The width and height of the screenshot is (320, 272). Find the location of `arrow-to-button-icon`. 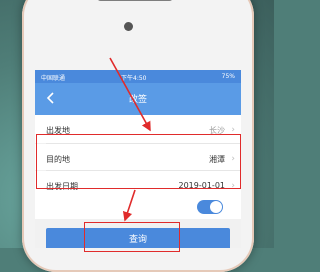

arrow-to-button-icon is located at coordinates (129, 205).